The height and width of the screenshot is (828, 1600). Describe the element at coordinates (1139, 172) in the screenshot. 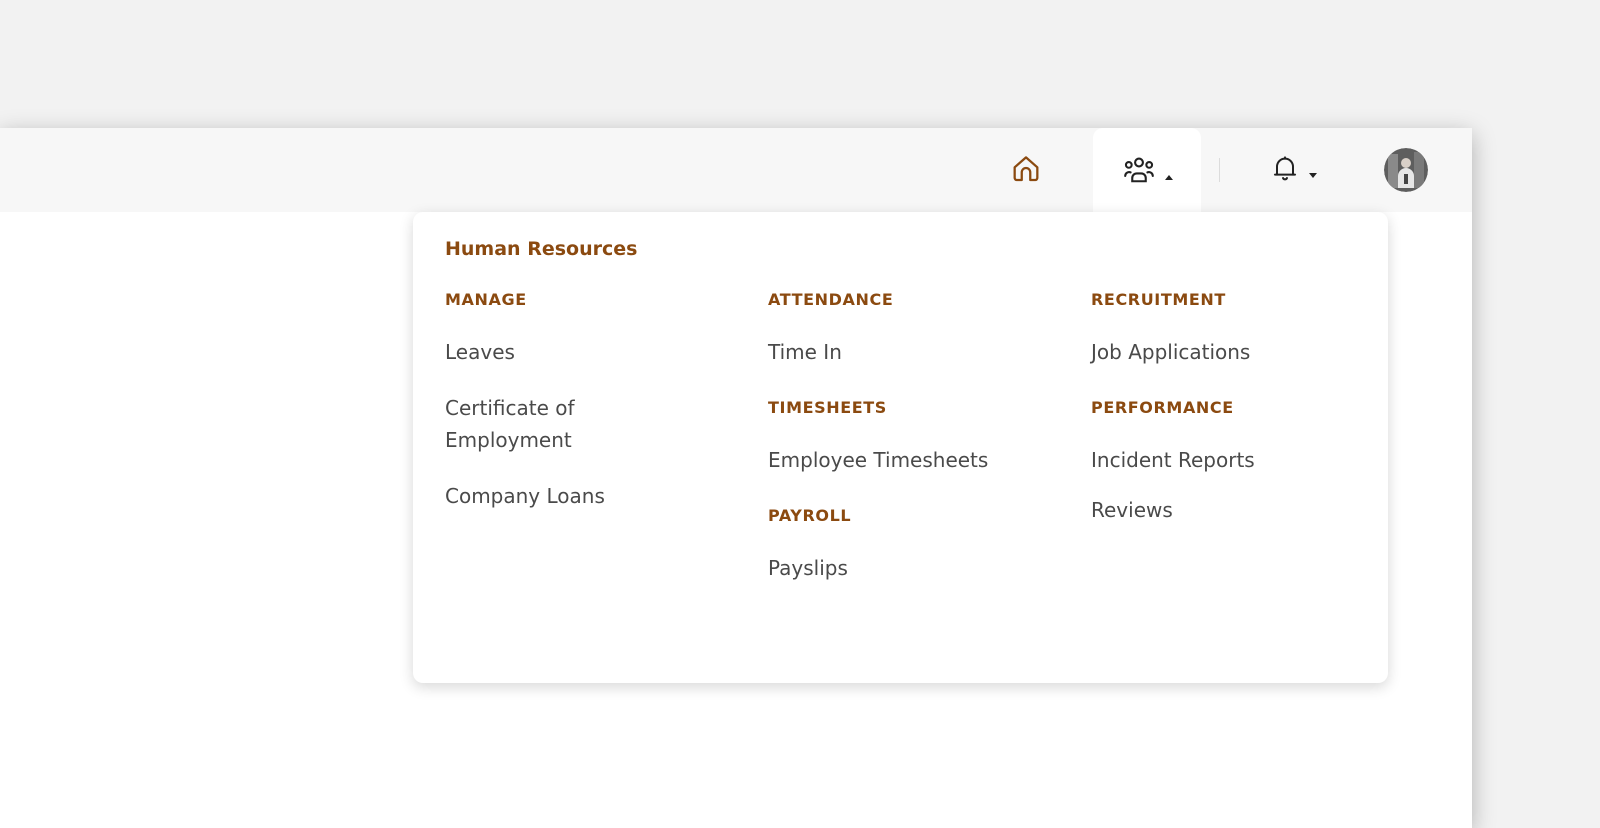

I see `people-icon` at that location.